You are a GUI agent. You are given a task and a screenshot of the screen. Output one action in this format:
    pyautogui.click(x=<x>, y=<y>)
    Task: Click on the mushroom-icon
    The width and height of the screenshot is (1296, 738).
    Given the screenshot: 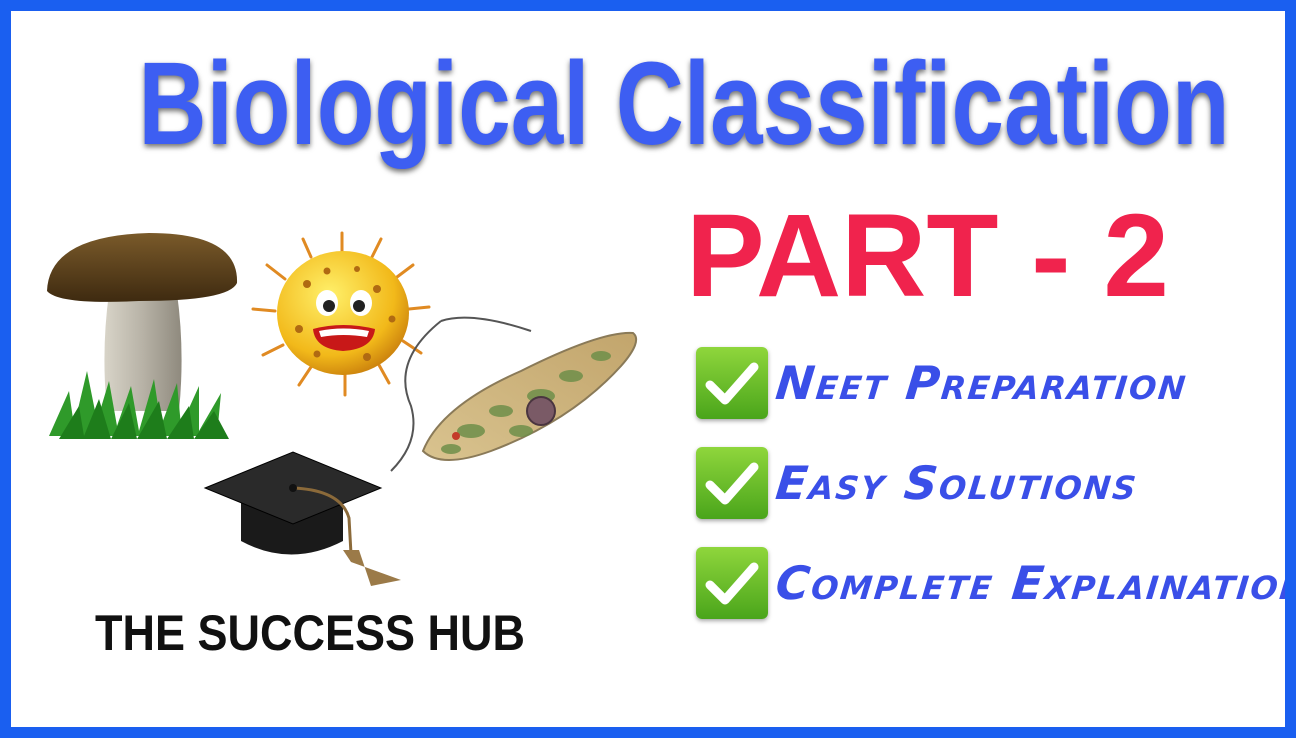 What is the action you would take?
    pyautogui.click(x=142, y=336)
    